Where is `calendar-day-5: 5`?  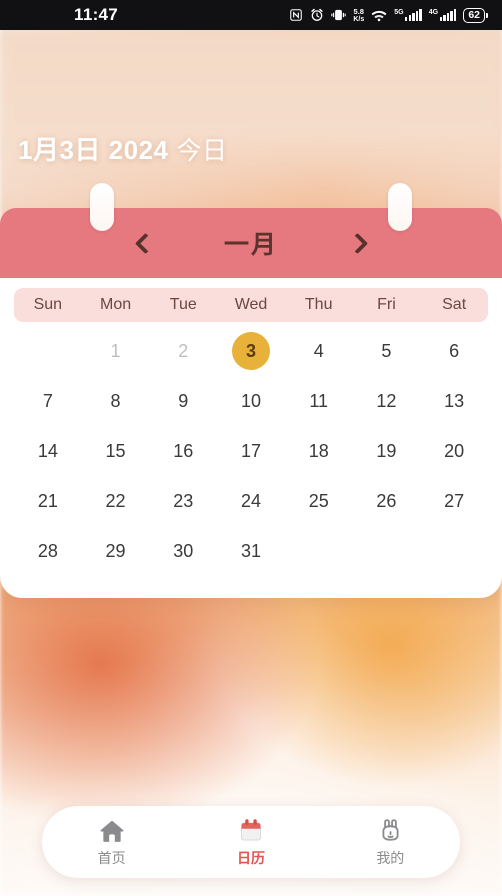
calendar-day-5: 5 is located at coordinates (387, 351).